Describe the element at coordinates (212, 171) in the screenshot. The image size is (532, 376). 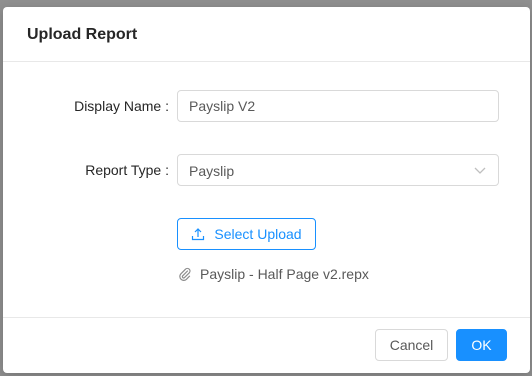
I see `report-type-selected-value: Payslip` at that location.